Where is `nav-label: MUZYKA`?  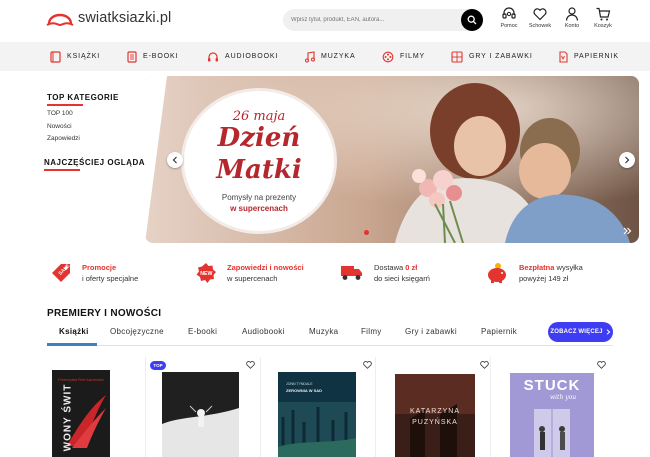
nav-label: MUZYKA is located at coordinates (338, 56).